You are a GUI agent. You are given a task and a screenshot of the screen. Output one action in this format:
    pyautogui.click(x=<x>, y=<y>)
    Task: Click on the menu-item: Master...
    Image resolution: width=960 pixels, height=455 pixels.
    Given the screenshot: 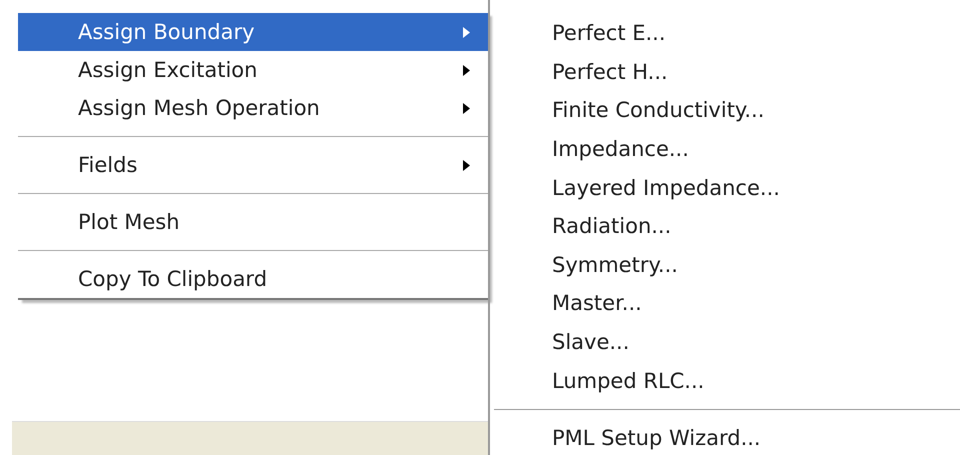 What is the action you would take?
    pyautogui.click(x=725, y=303)
    